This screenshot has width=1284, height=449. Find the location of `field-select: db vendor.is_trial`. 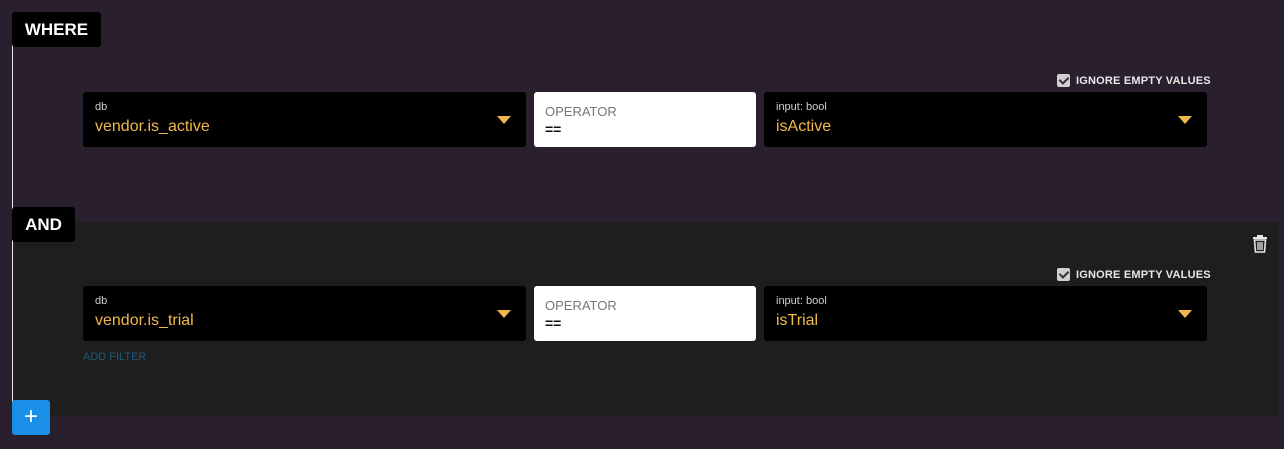

field-select: db vendor.is_trial is located at coordinates (304, 313).